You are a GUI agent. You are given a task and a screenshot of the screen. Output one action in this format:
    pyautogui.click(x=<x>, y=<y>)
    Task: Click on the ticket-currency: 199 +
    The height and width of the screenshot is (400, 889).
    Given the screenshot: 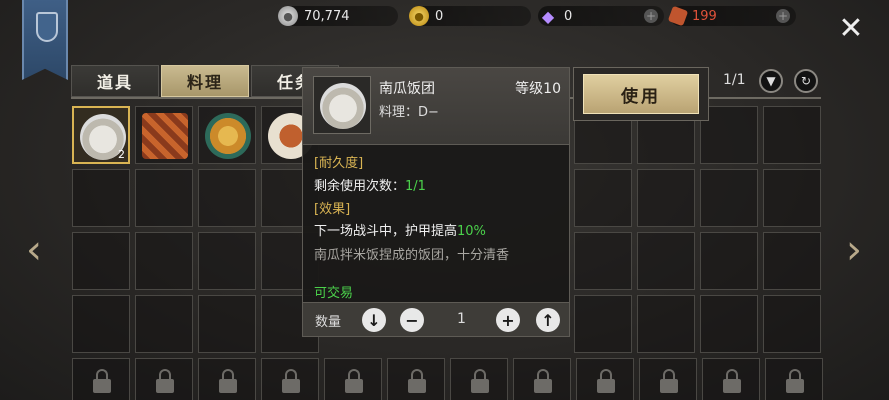 What is the action you would take?
    pyautogui.click(x=731, y=16)
    